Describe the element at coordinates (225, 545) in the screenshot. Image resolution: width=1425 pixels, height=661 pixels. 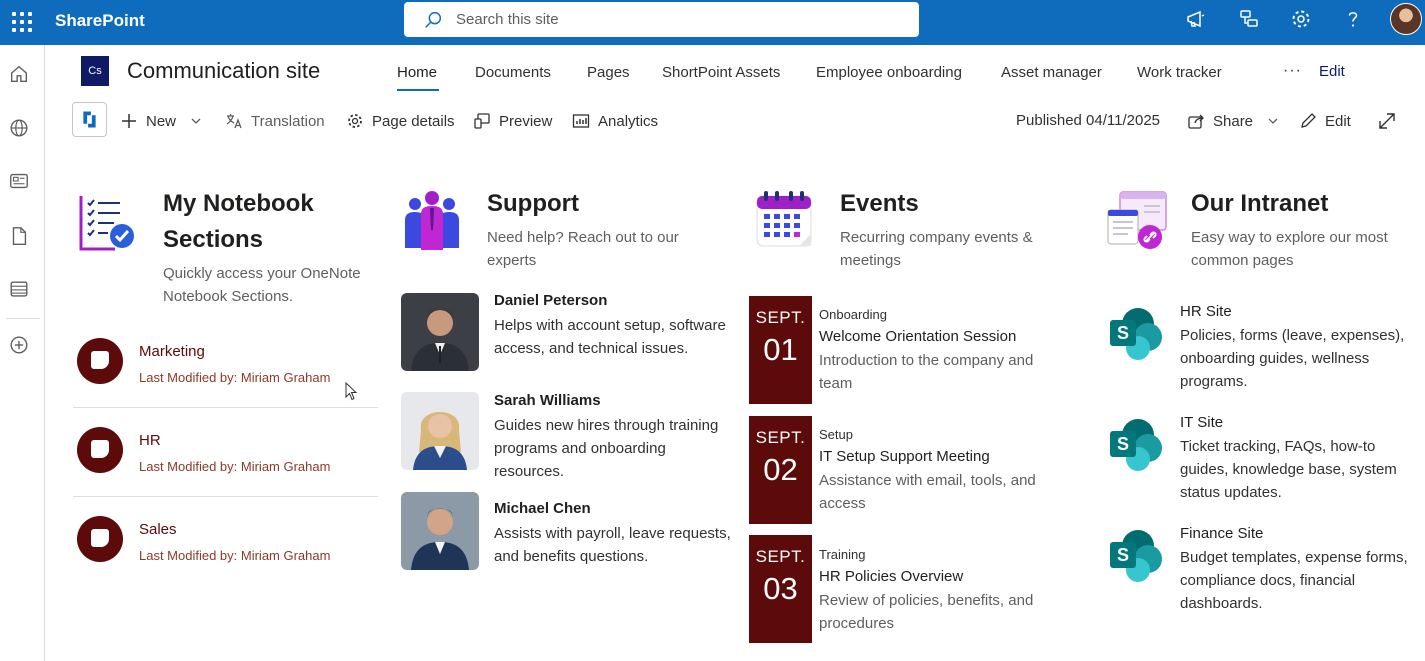
I see `notebook-item-sales: Sales Last Modified by: Miriam Graham` at that location.